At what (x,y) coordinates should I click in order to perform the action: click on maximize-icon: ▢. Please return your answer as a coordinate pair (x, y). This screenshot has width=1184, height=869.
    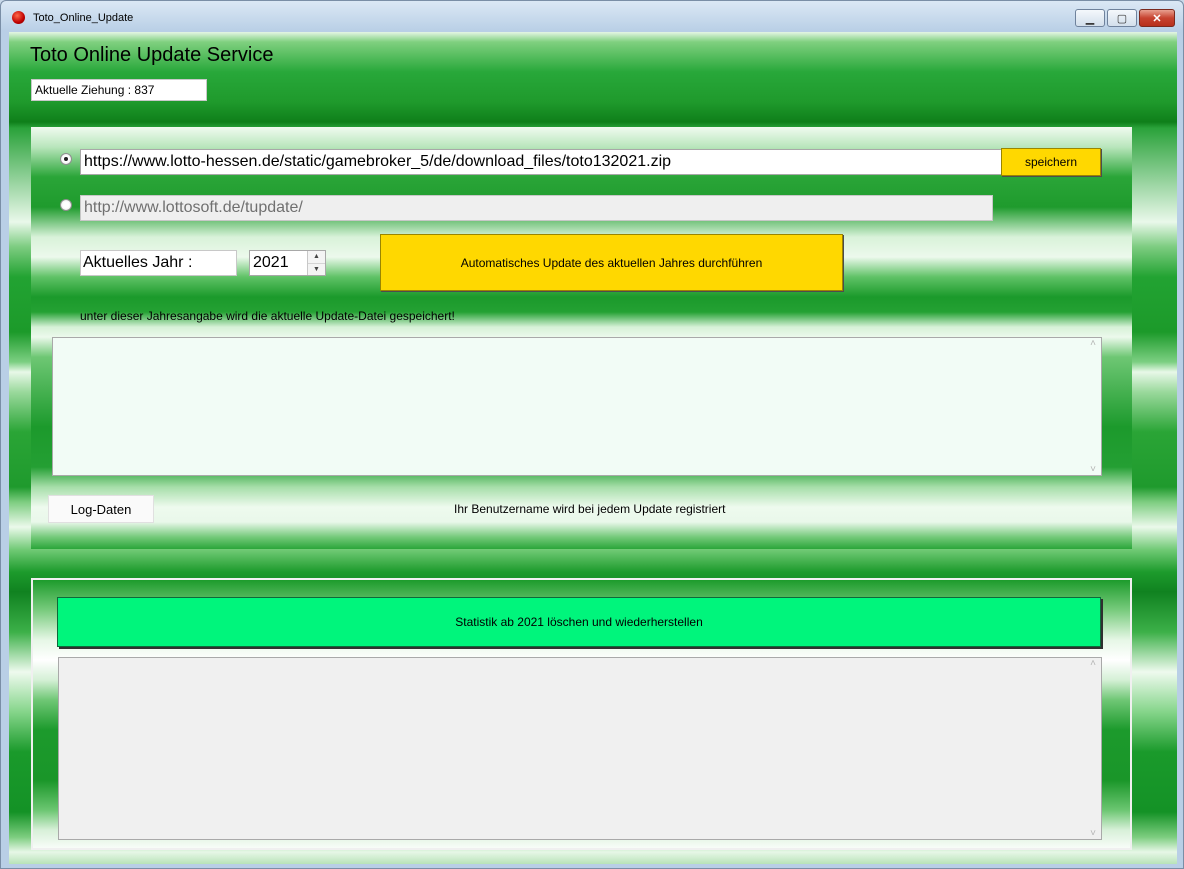
    Looking at the image, I should click on (1122, 18).